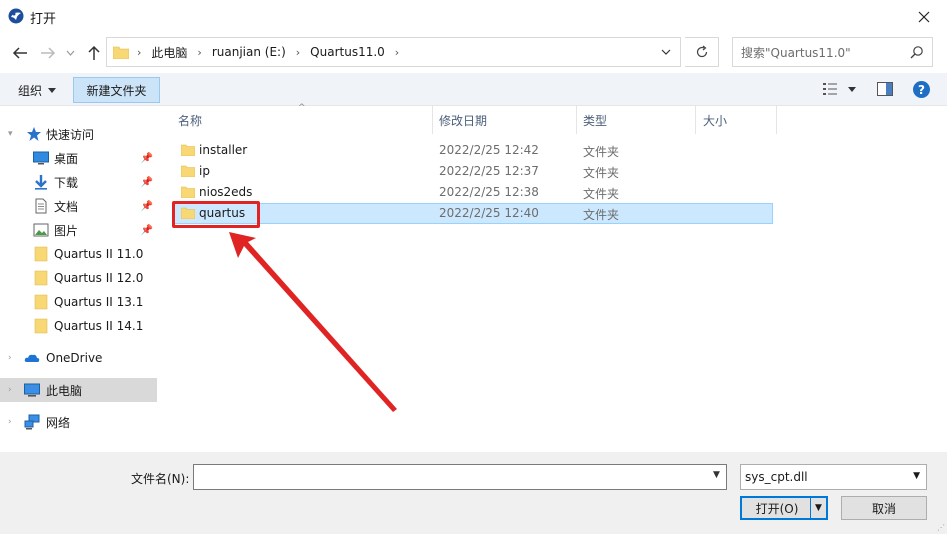  Describe the element at coordinates (16, 16) in the screenshot. I see `app-icon` at that location.